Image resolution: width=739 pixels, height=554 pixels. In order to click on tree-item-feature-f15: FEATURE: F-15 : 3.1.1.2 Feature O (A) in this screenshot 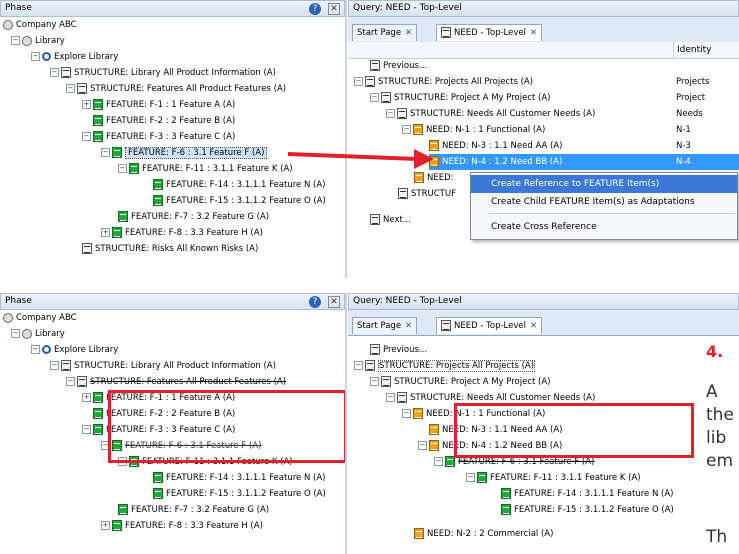, I will do `click(239, 494)`.